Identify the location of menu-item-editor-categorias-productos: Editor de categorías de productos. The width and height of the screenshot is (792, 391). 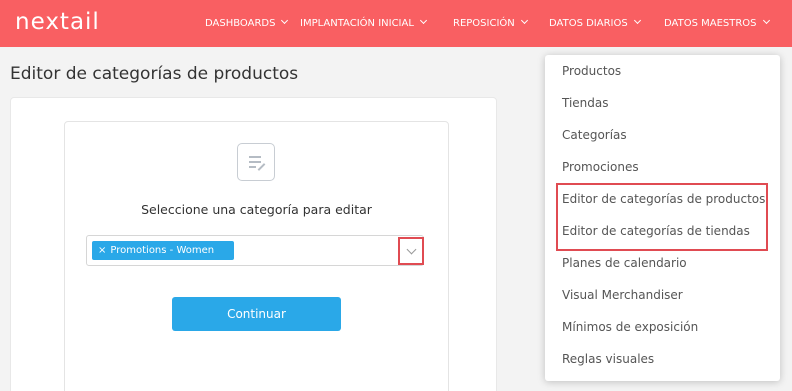
(663, 199).